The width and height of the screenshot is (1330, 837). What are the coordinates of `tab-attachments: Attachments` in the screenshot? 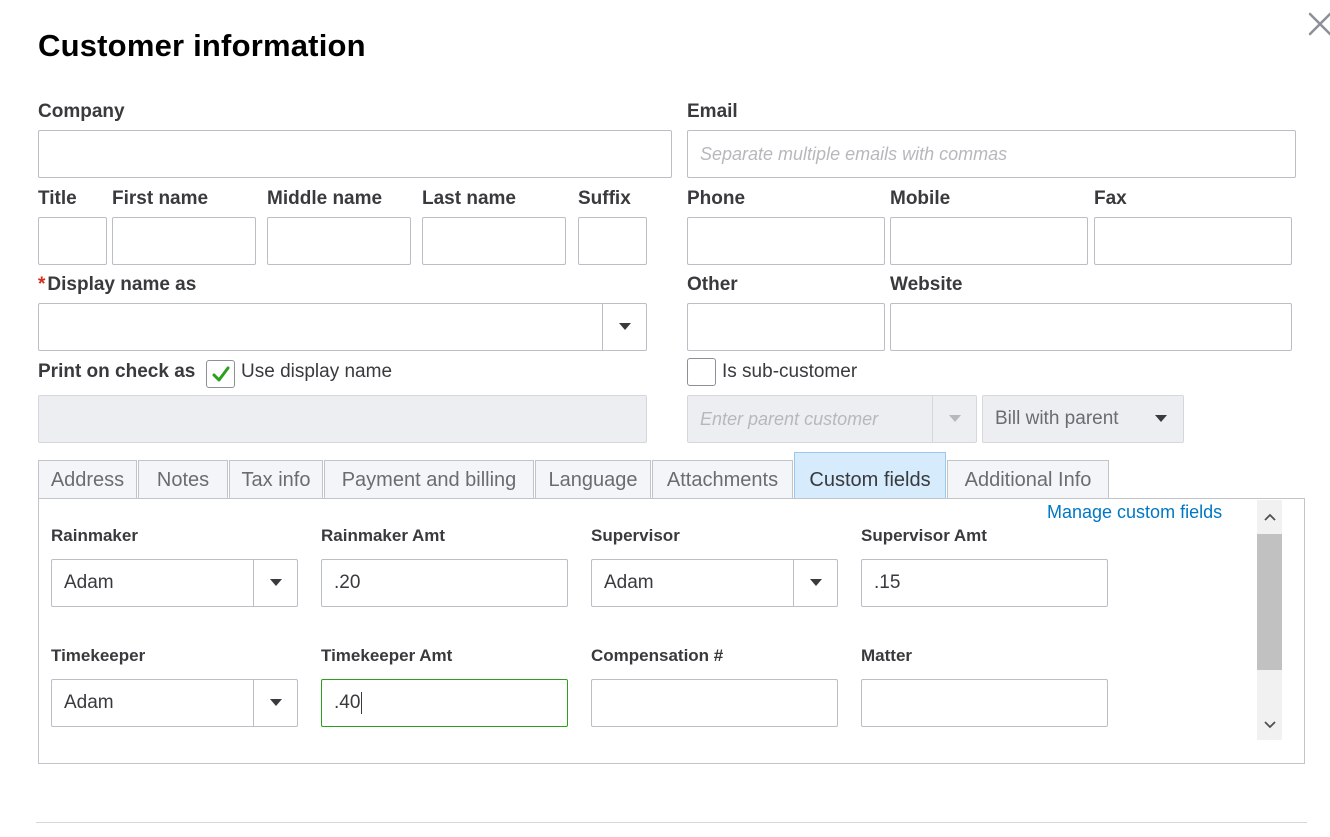 It's located at (722, 480).